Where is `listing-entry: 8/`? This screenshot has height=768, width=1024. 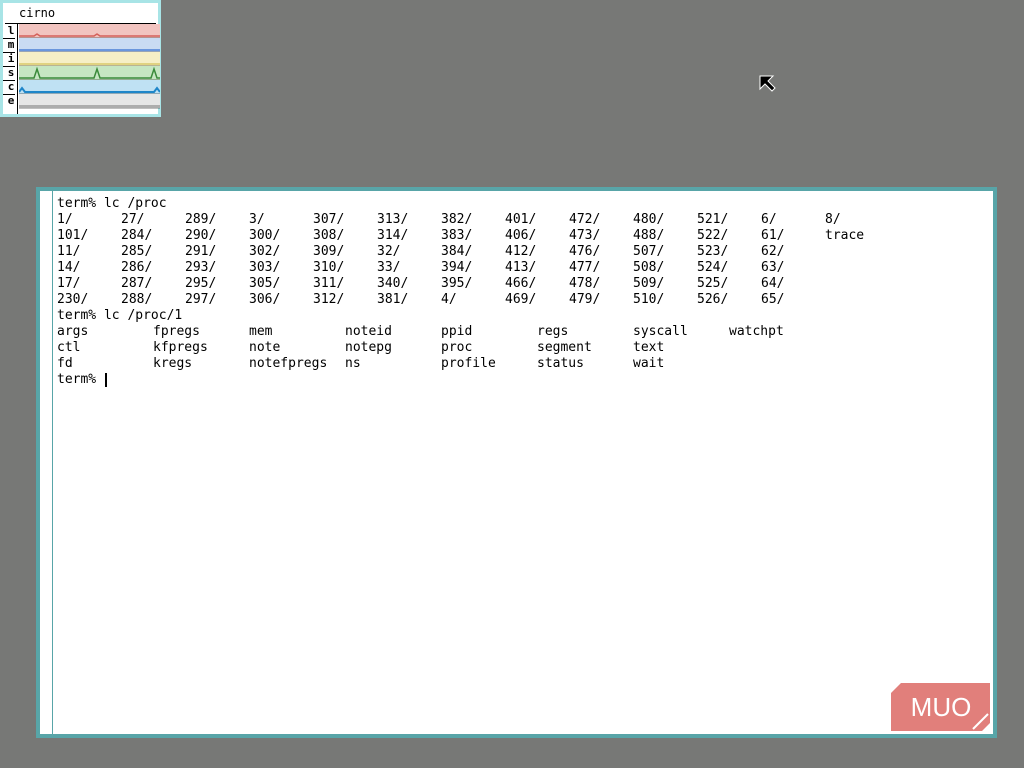 listing-entry: 8/ is located at coordinates (833, 219).